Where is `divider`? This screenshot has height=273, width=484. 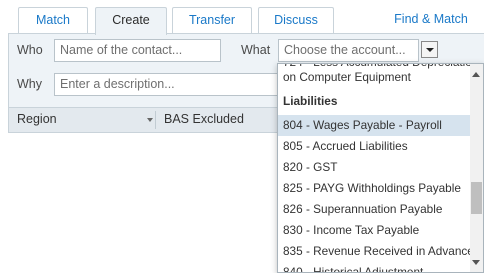 divider is located at coordinates (155, 120).